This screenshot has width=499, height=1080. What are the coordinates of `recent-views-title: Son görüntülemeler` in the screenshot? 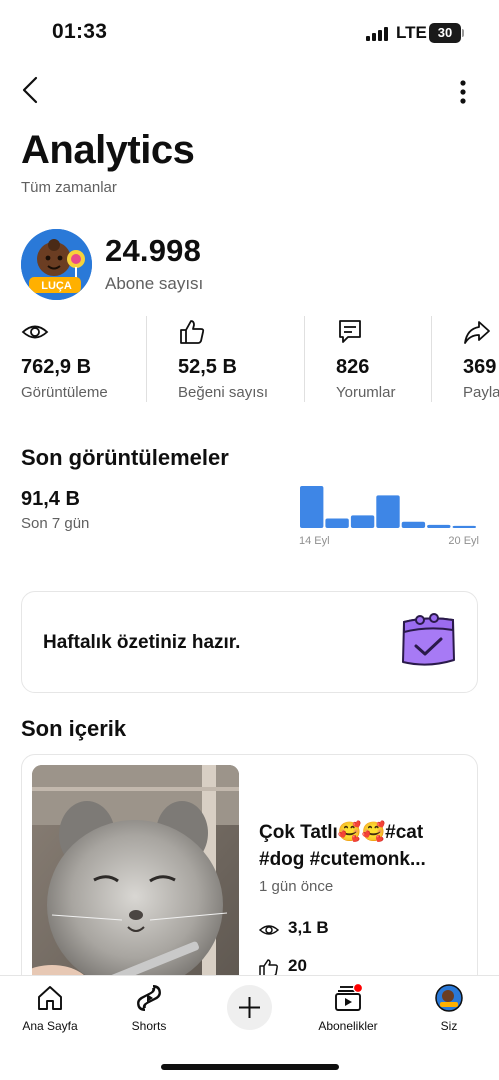 It's located at (125, 457).